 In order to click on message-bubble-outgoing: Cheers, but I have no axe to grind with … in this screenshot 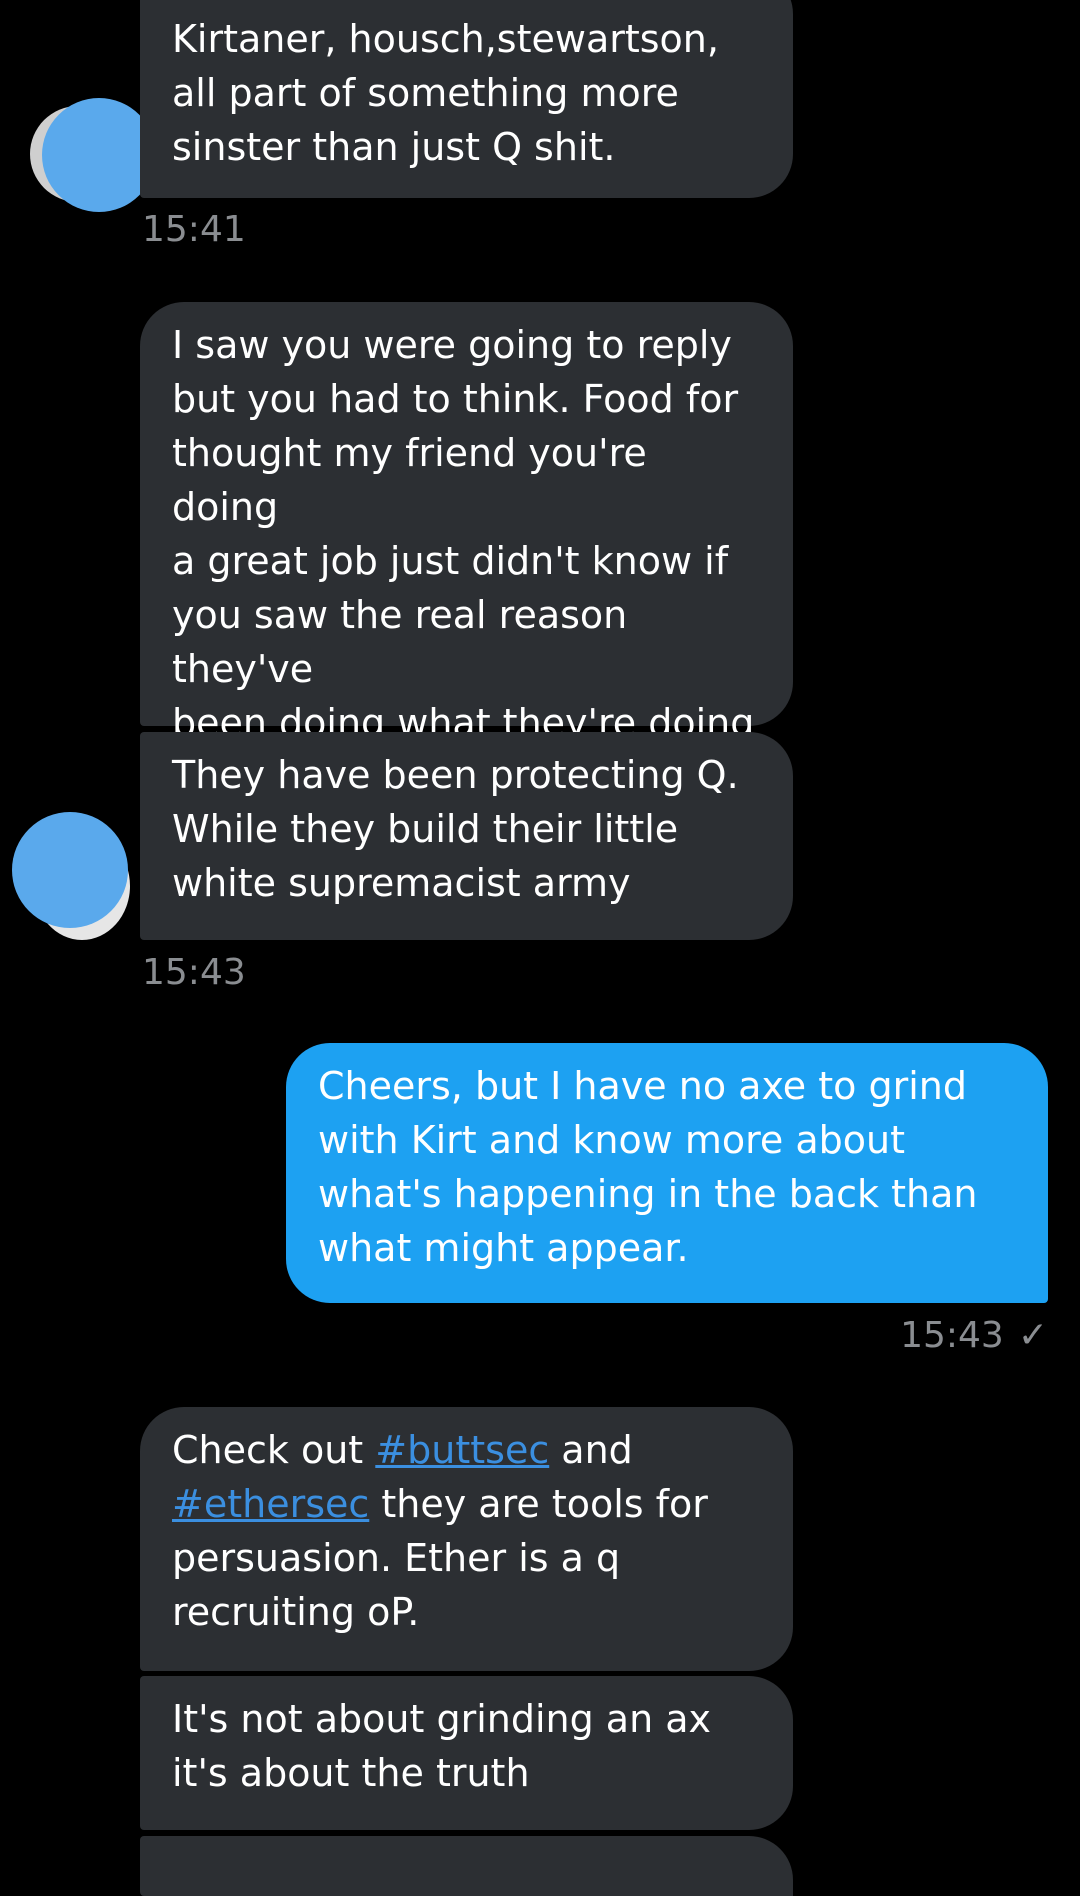, I will do `click(667, 1173)`.